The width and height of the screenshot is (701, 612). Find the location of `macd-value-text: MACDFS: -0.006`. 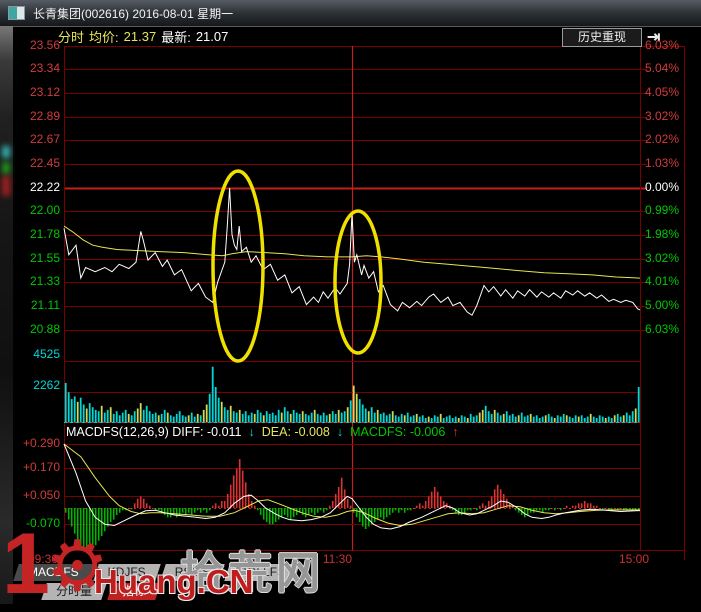

macd-value-text: MACDFS: -0.006 is located at coordinates (398, 432).